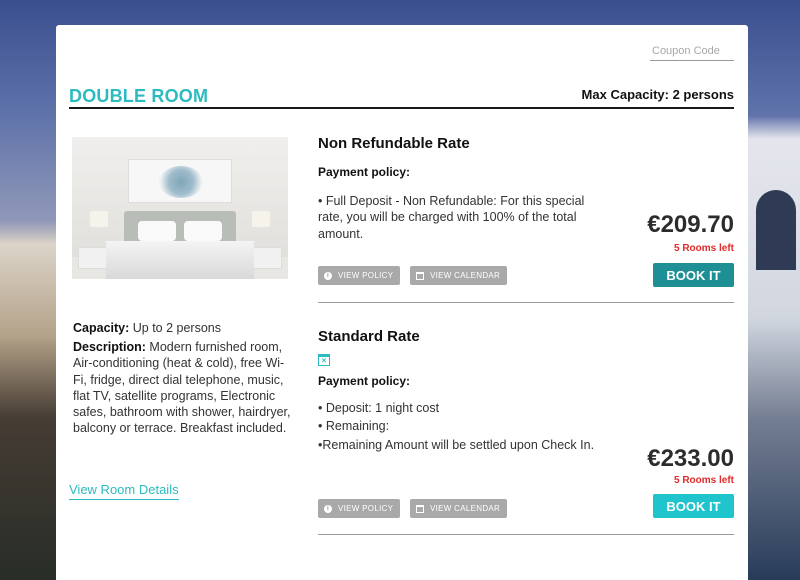  What do you see at coordinates (28, 290) in the screenshot?
I see `background-photo-left` at bounding box center [28, 290].